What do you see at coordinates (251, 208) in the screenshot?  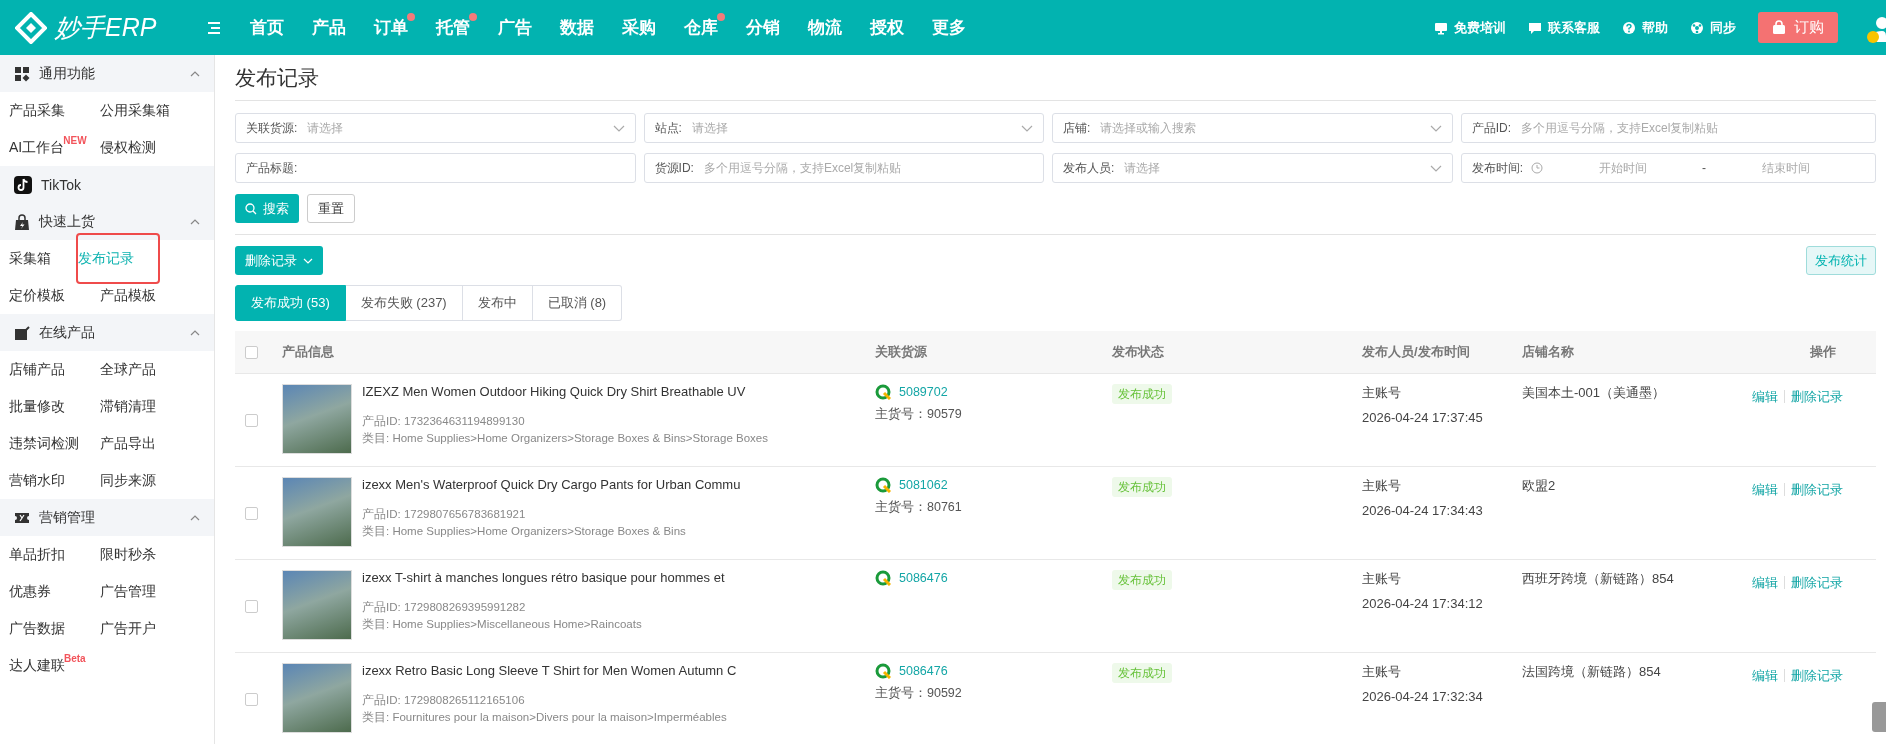 I see `search-icon` at bounding box center [251, 208].